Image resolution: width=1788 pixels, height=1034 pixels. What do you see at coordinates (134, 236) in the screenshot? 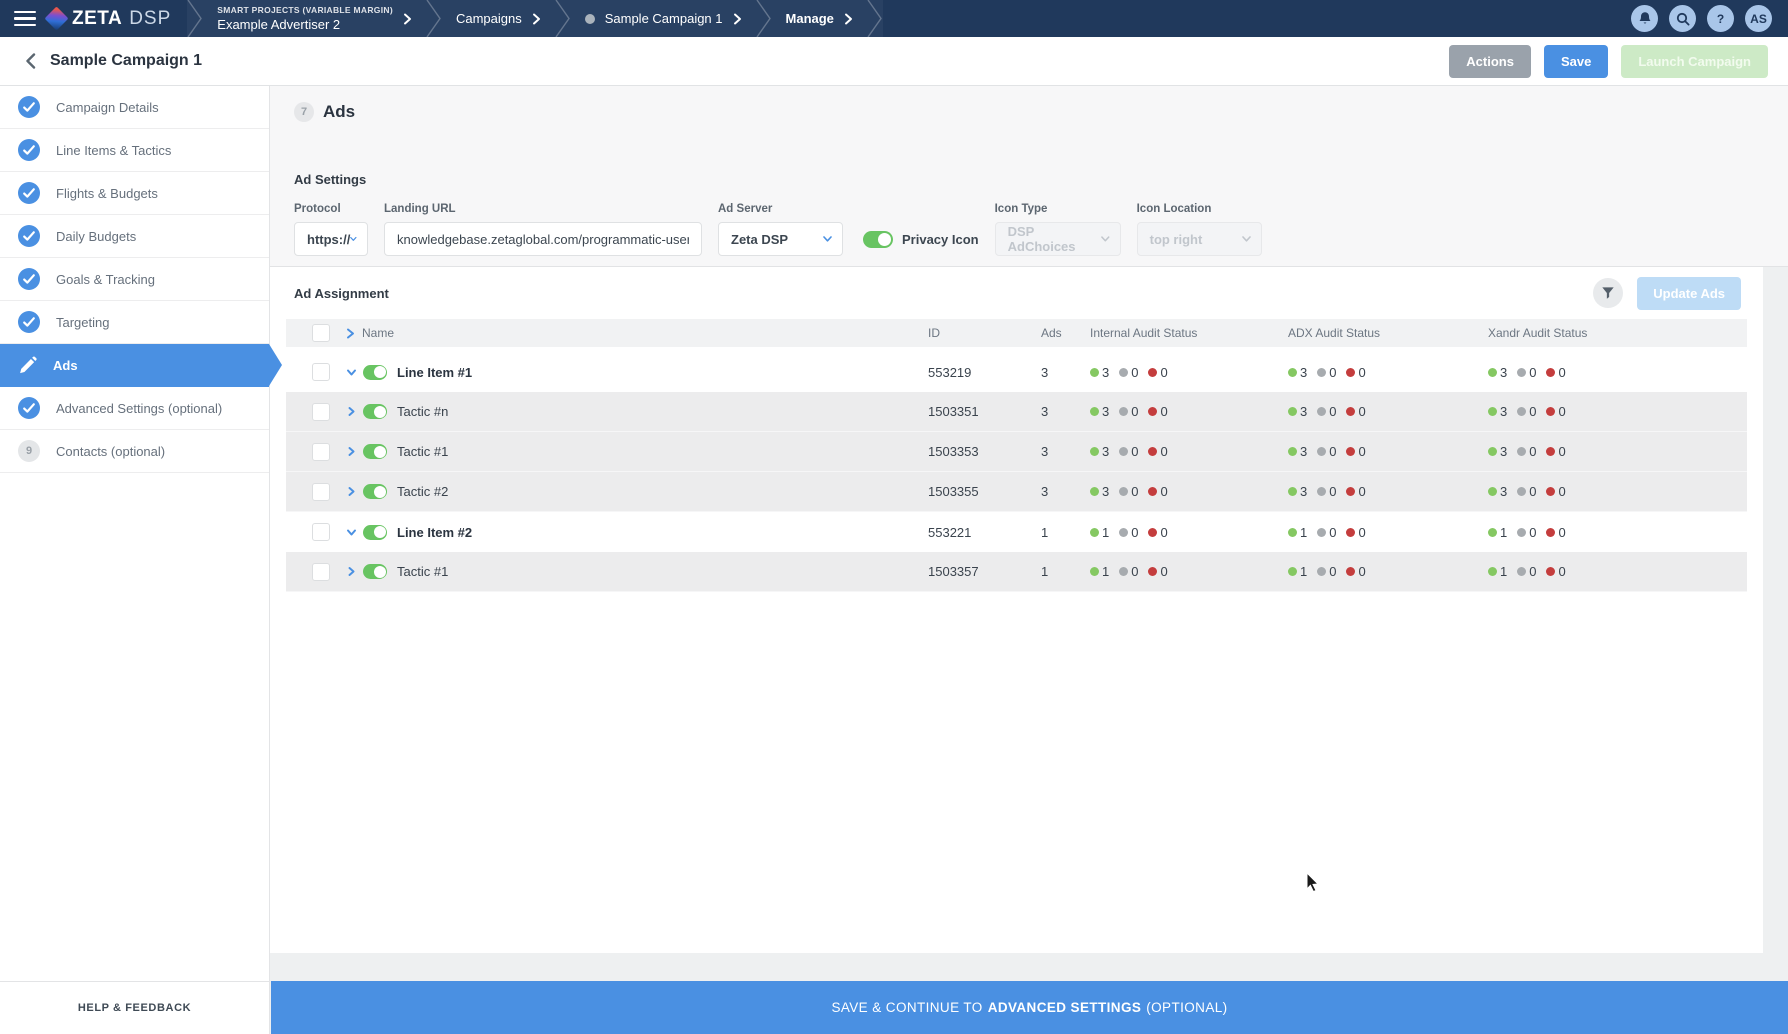
I see `sidebar-item-daily-budgets: Daily Budgets` at bounding box center [134, 236].